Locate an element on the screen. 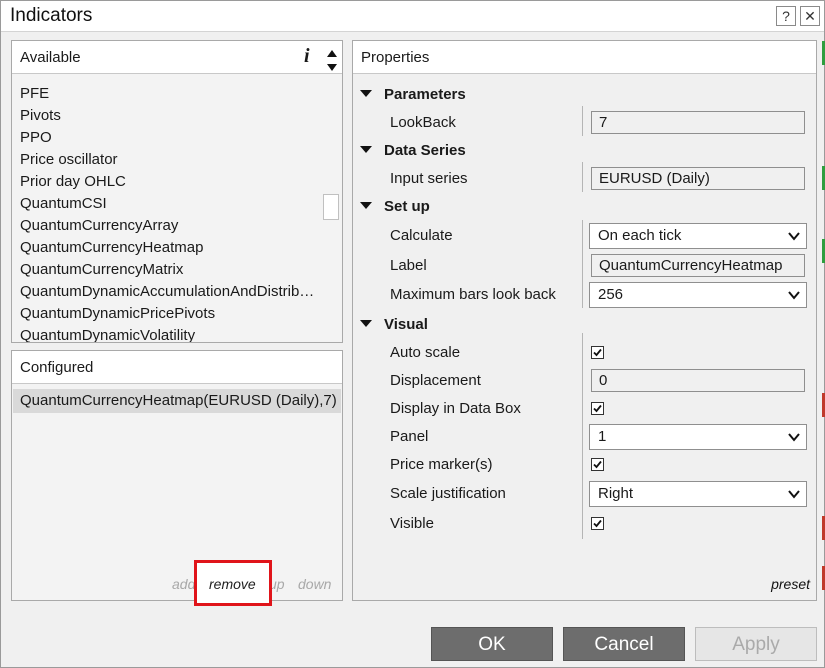  displacement-label: Displacement is located at coordinates (435, 380).